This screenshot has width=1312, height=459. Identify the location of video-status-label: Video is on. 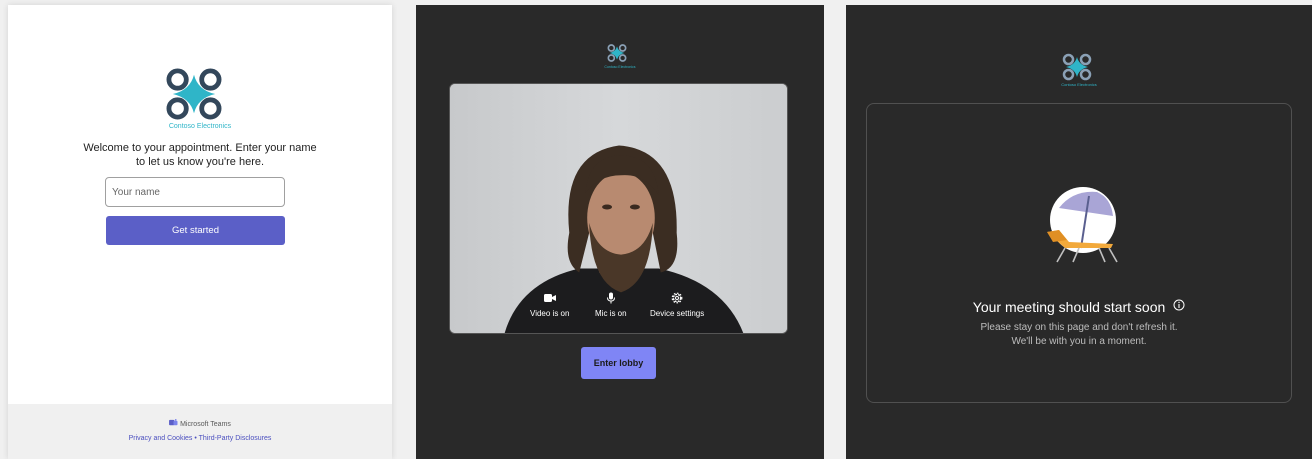
(550, 313).